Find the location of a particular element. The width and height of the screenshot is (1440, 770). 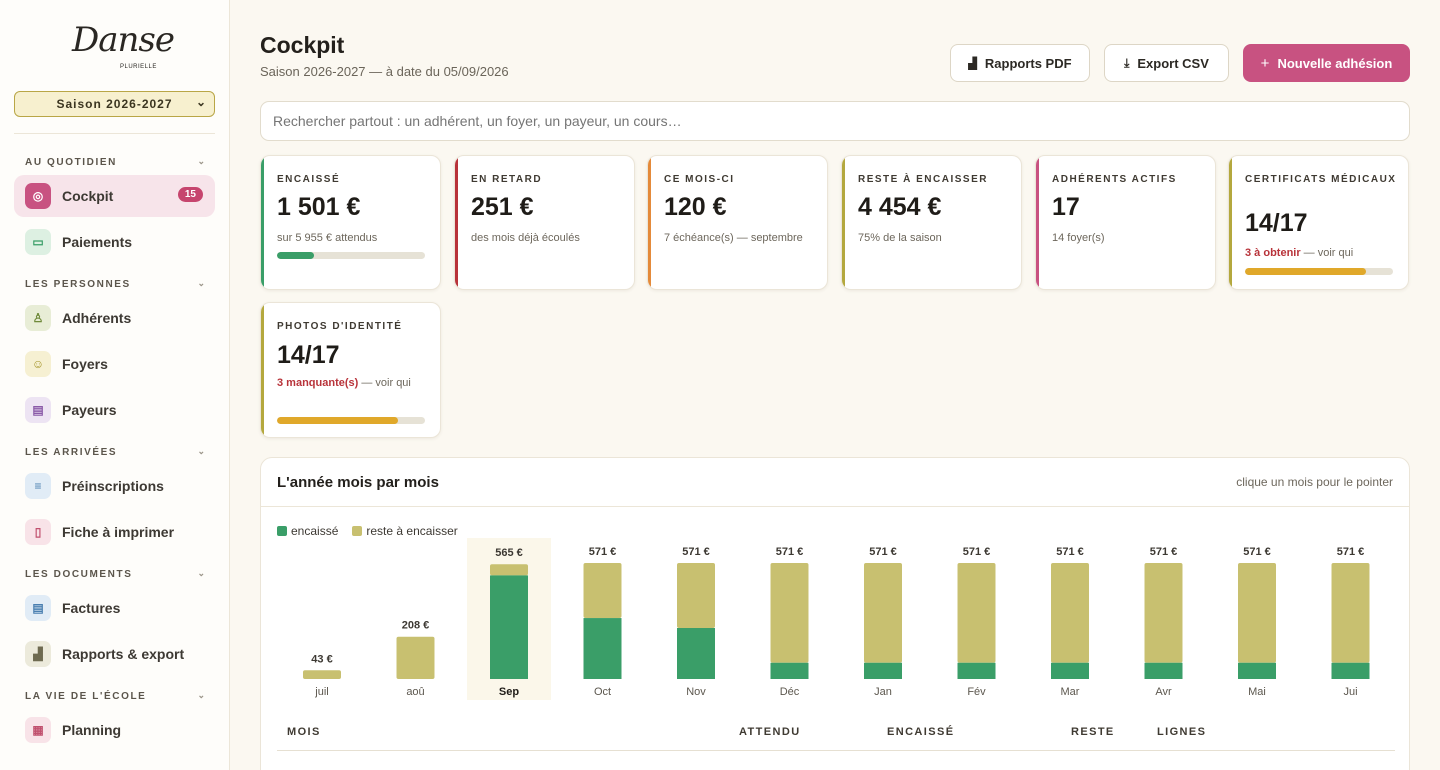

sidebar-item-rapports: ▟ Rapports & export is located at coordinates (114, 654).